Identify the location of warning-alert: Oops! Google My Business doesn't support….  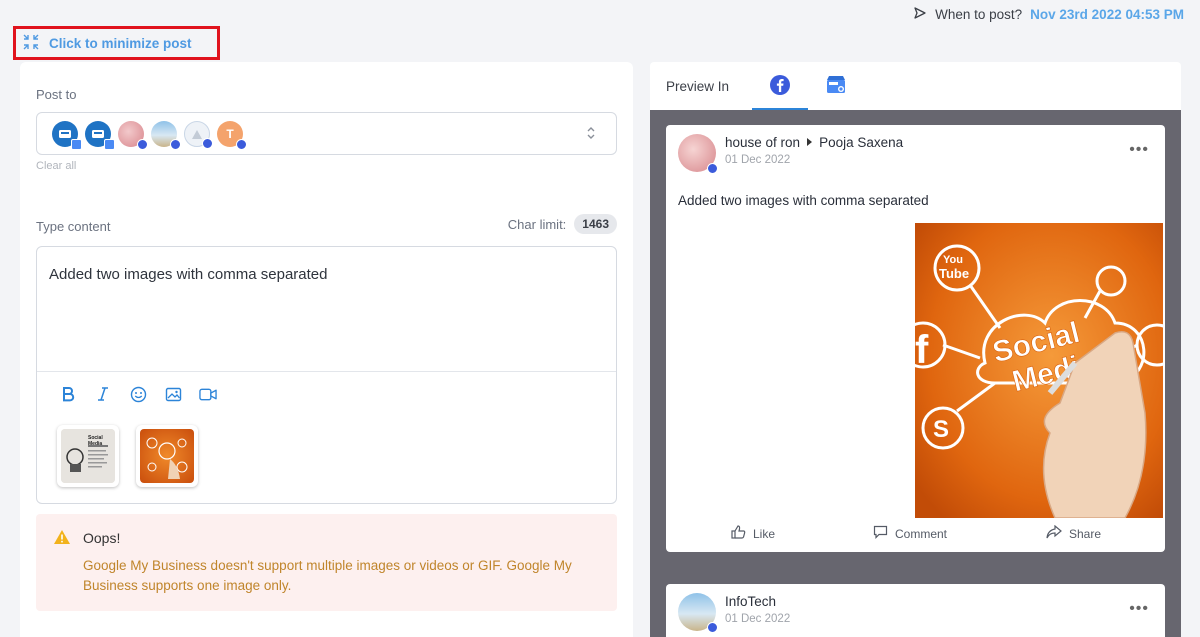
(326, 562).